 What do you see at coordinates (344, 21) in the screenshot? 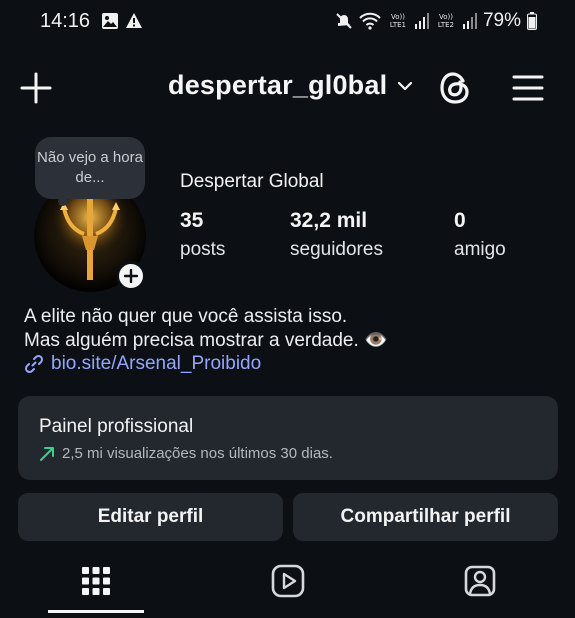
I see `mute-icon` at bounding box center [344, 21].